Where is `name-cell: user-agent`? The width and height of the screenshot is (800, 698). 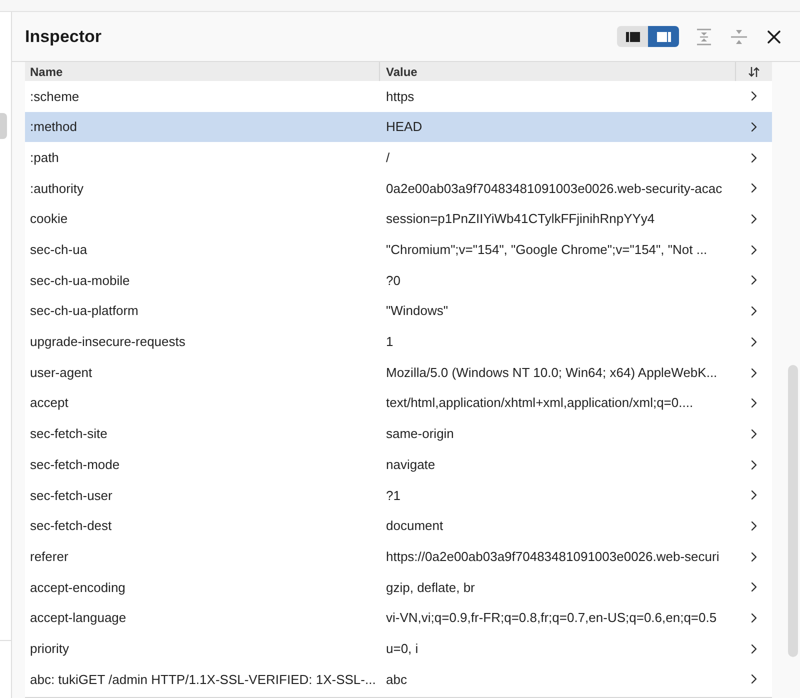
name-cell: user-agent is located at coordinates (61, 372).